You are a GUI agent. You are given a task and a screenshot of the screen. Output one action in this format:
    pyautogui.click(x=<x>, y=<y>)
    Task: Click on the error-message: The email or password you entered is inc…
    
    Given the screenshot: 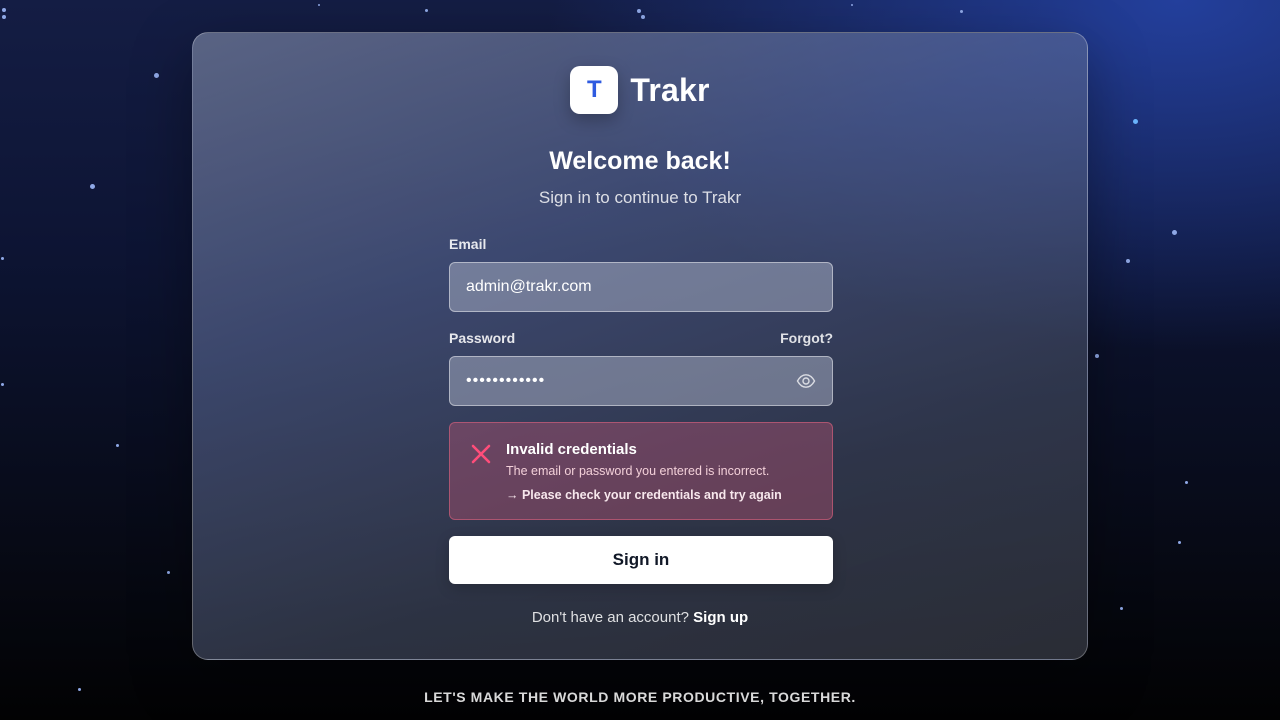 What is the action you would take?
    pyautogui.click(x=638, y=471)
    